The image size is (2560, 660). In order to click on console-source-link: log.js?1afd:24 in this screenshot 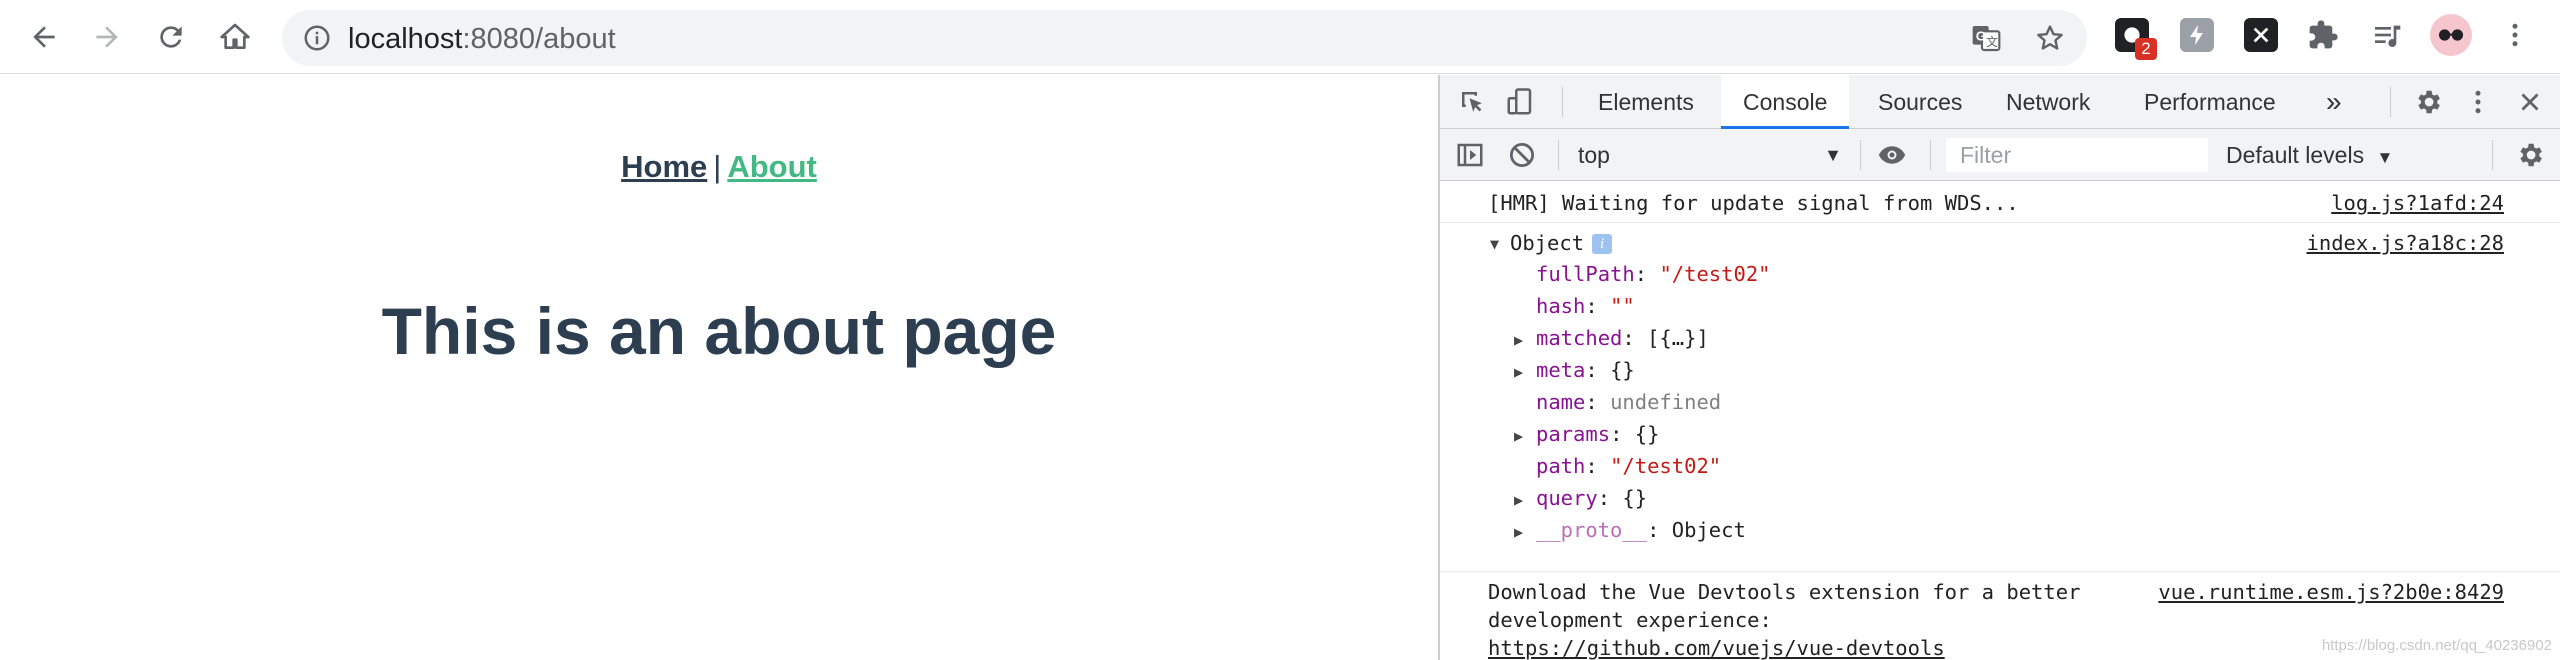, I will do `click(2417, 203)`.